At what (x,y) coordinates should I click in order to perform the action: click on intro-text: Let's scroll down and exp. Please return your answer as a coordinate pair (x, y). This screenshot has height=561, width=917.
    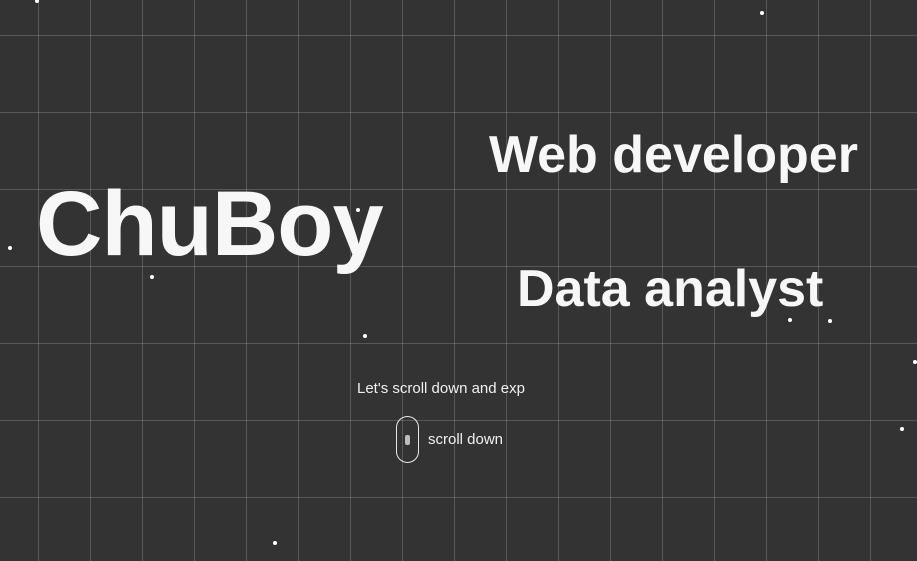
    Looking at the image, I should click on (441, 388).